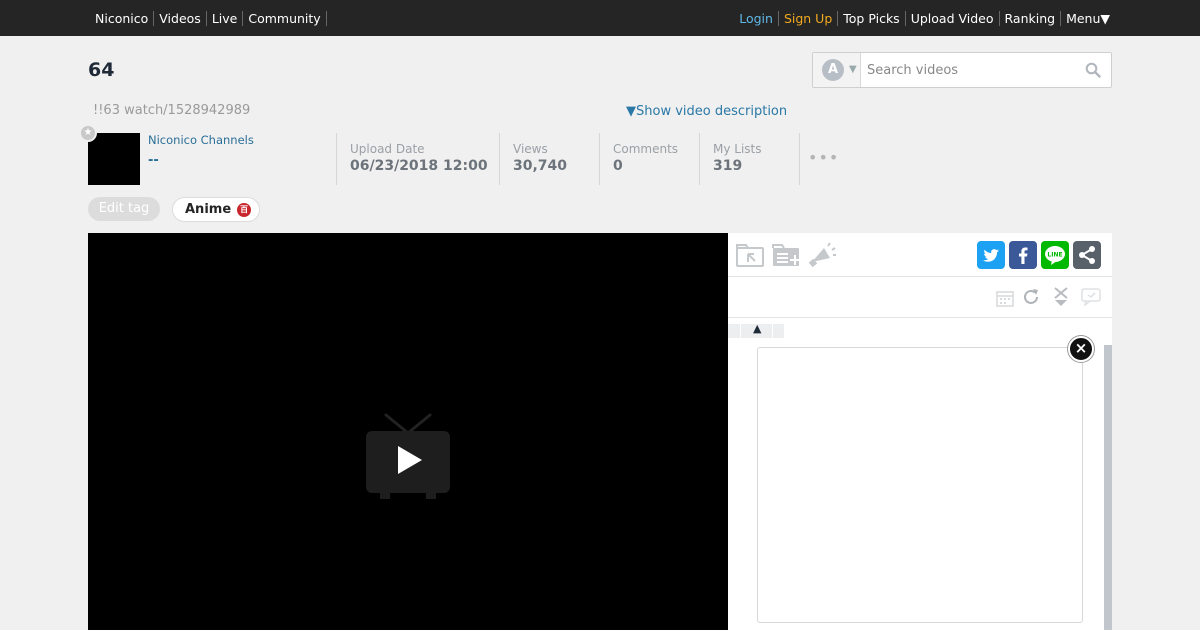 The image size is (1200, 630). What do you see at coordinates (953, 18) in the screenshot?
I see `nav-upload-video: Upload Video` at bounding box center [953, 18].